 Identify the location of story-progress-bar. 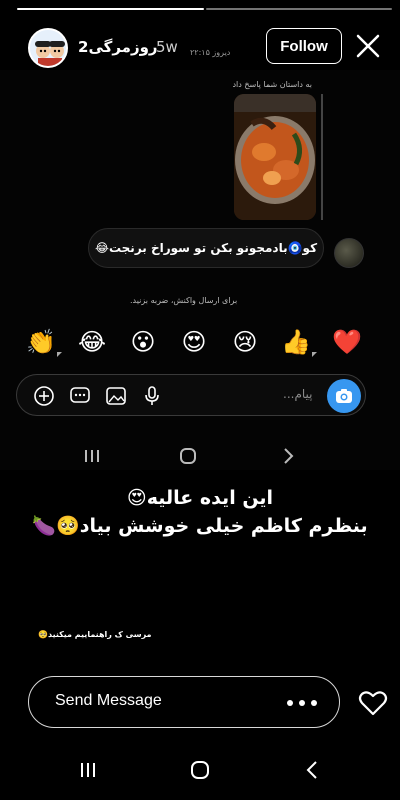
(204, 9).